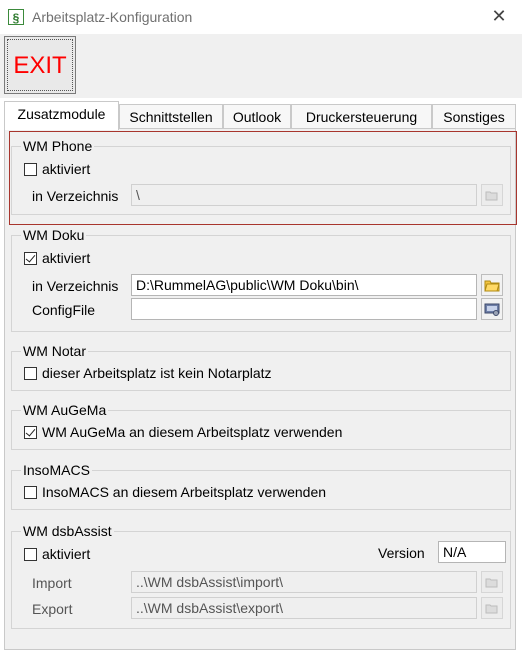  I want to click on window-title: Arbeitsplatz-Konfiguration, so click(112, 17).